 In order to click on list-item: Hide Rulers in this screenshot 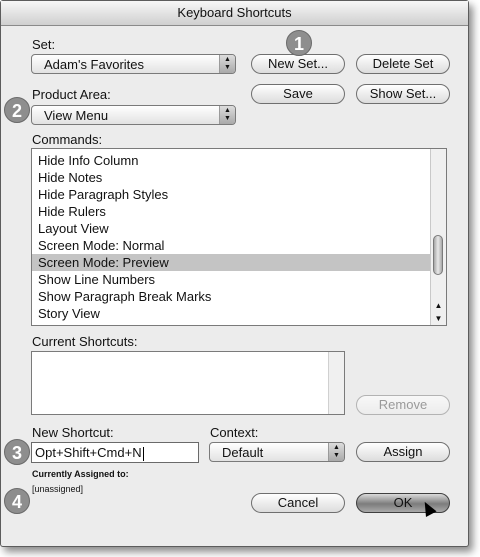, I will do `click(232, 211)`.